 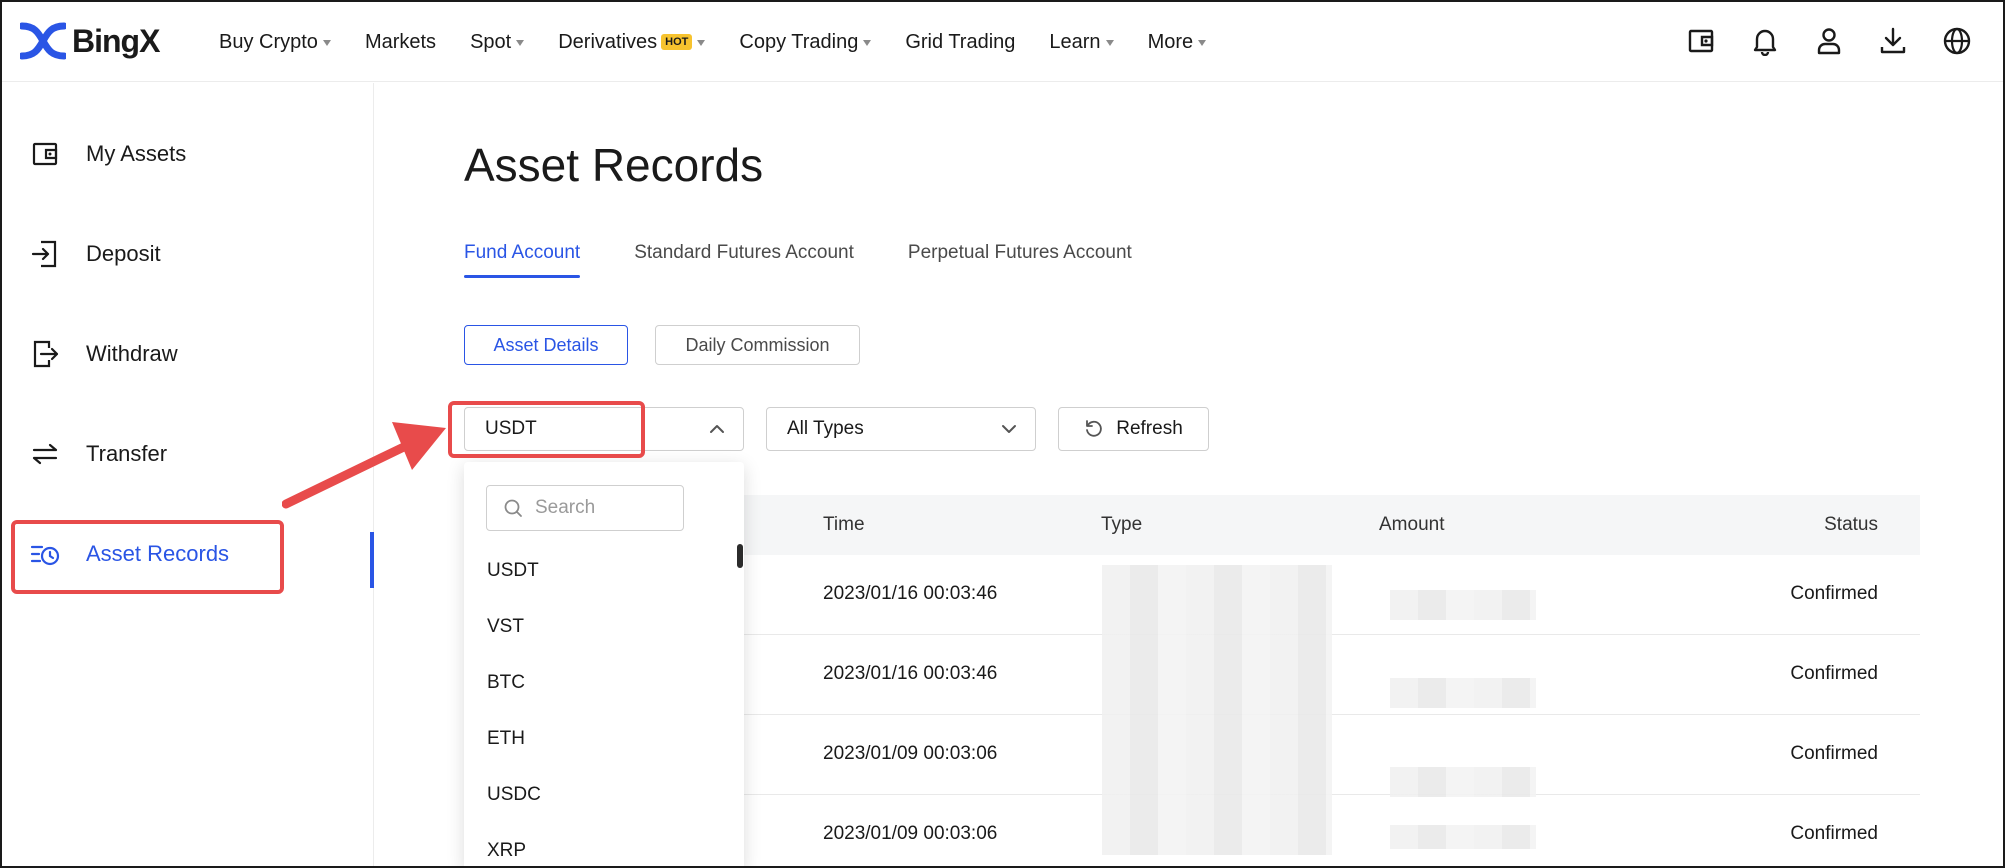 What do you see at coordinates (1412, 524) in the screenshot?
I see `column-header-amount: Amount` at bounding box center [1412, 524].